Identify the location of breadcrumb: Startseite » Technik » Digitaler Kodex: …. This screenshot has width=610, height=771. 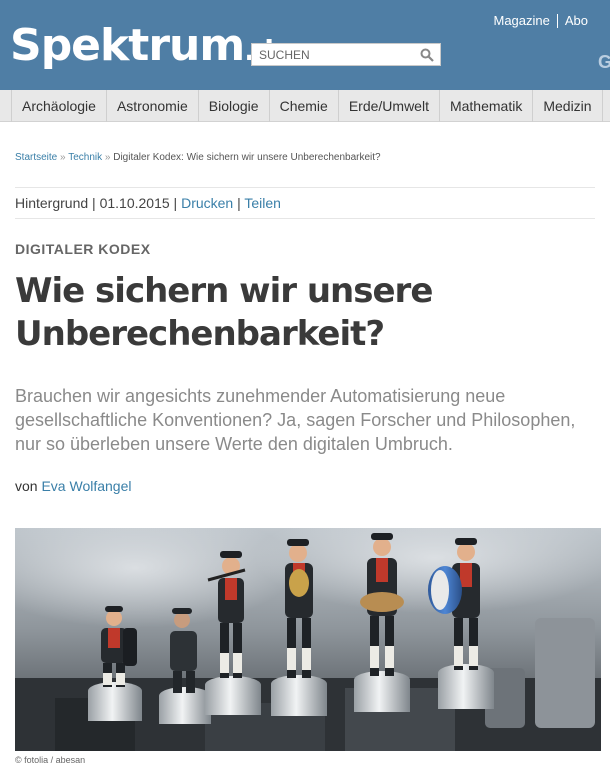
(198, 157).